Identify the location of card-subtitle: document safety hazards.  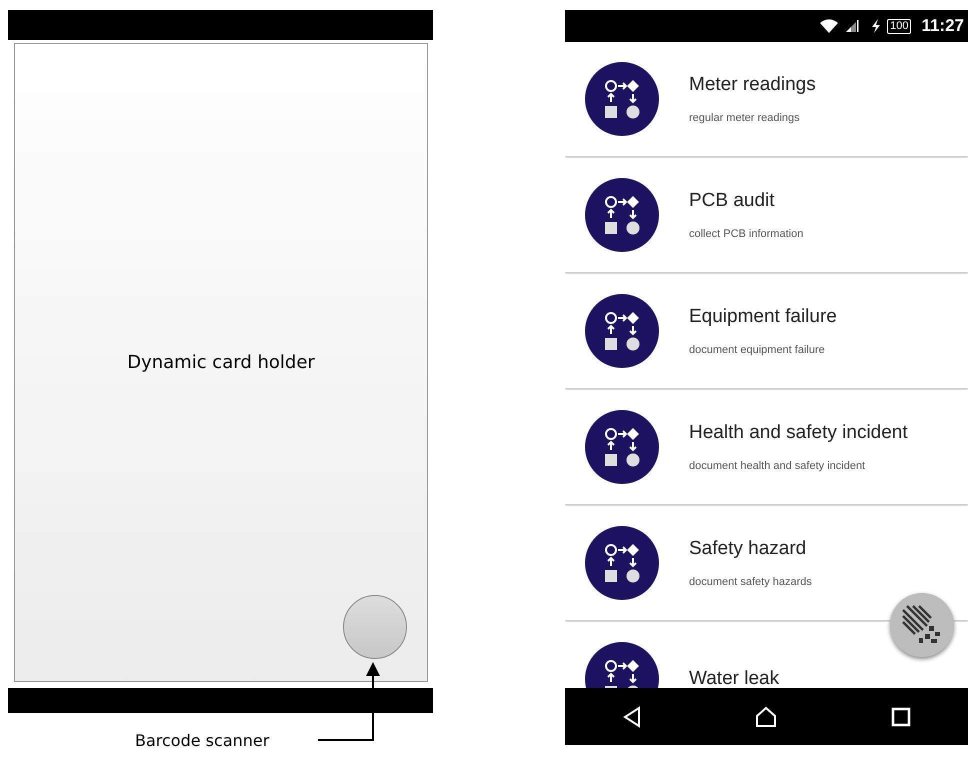
(750, 582).